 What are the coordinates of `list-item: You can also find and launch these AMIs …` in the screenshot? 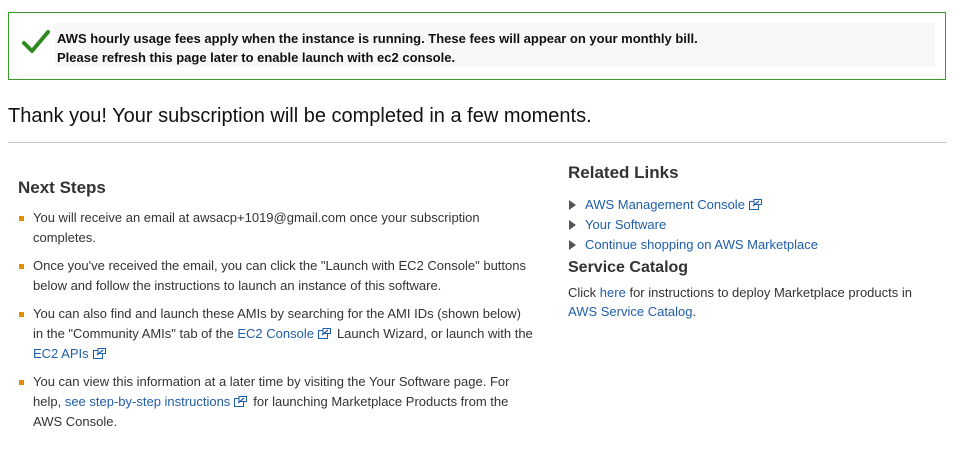 It's located at (275, 334).